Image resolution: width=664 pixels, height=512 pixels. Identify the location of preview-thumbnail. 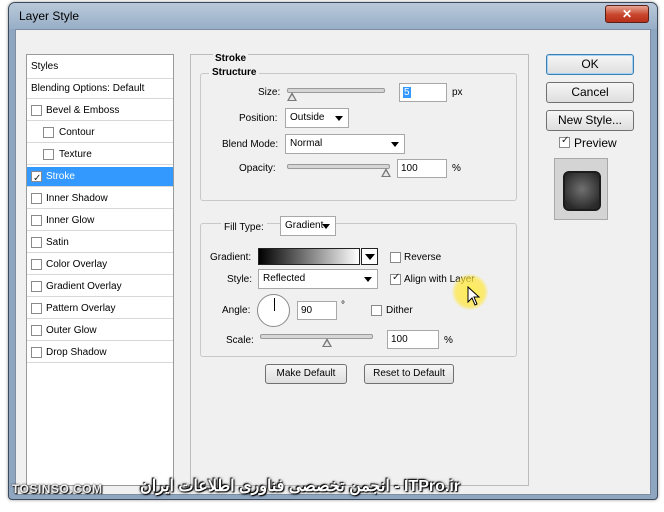
(582, 191).